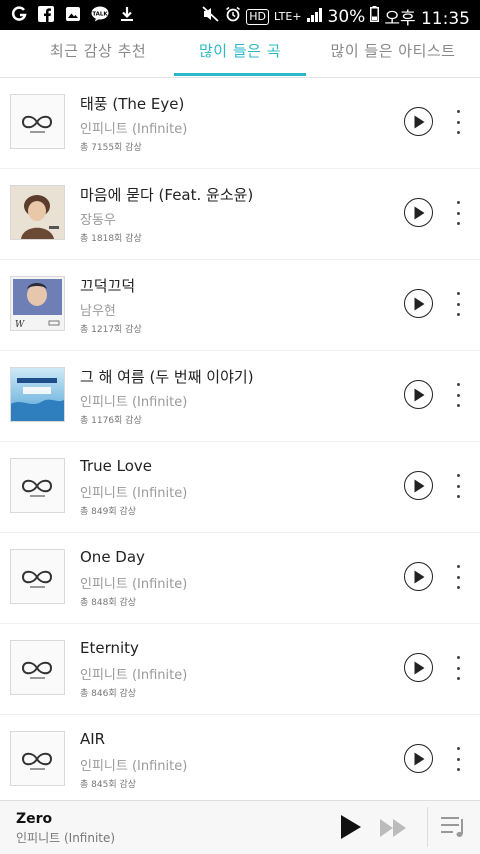 This screenshot has height=854, width=480. Describe the element at coordinates (427, 19) in the screenshot. I see `clock: 오후 11:35` at that location.